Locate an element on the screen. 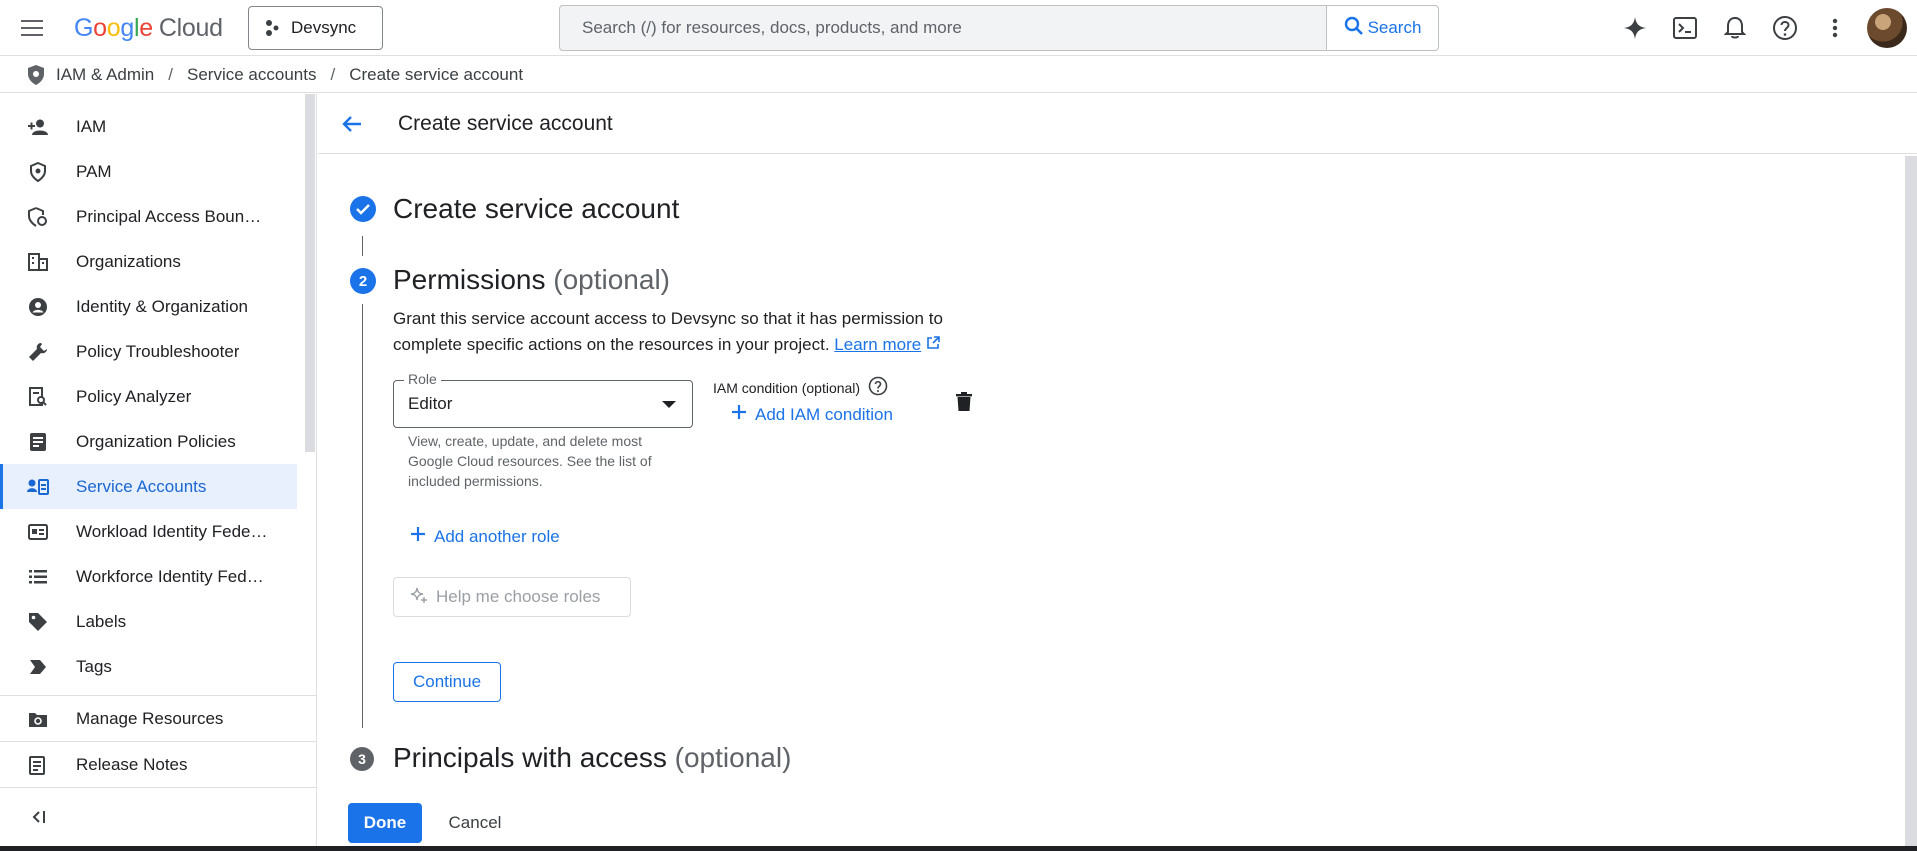  project-name: Devsync is located at coordinates (324, 27).